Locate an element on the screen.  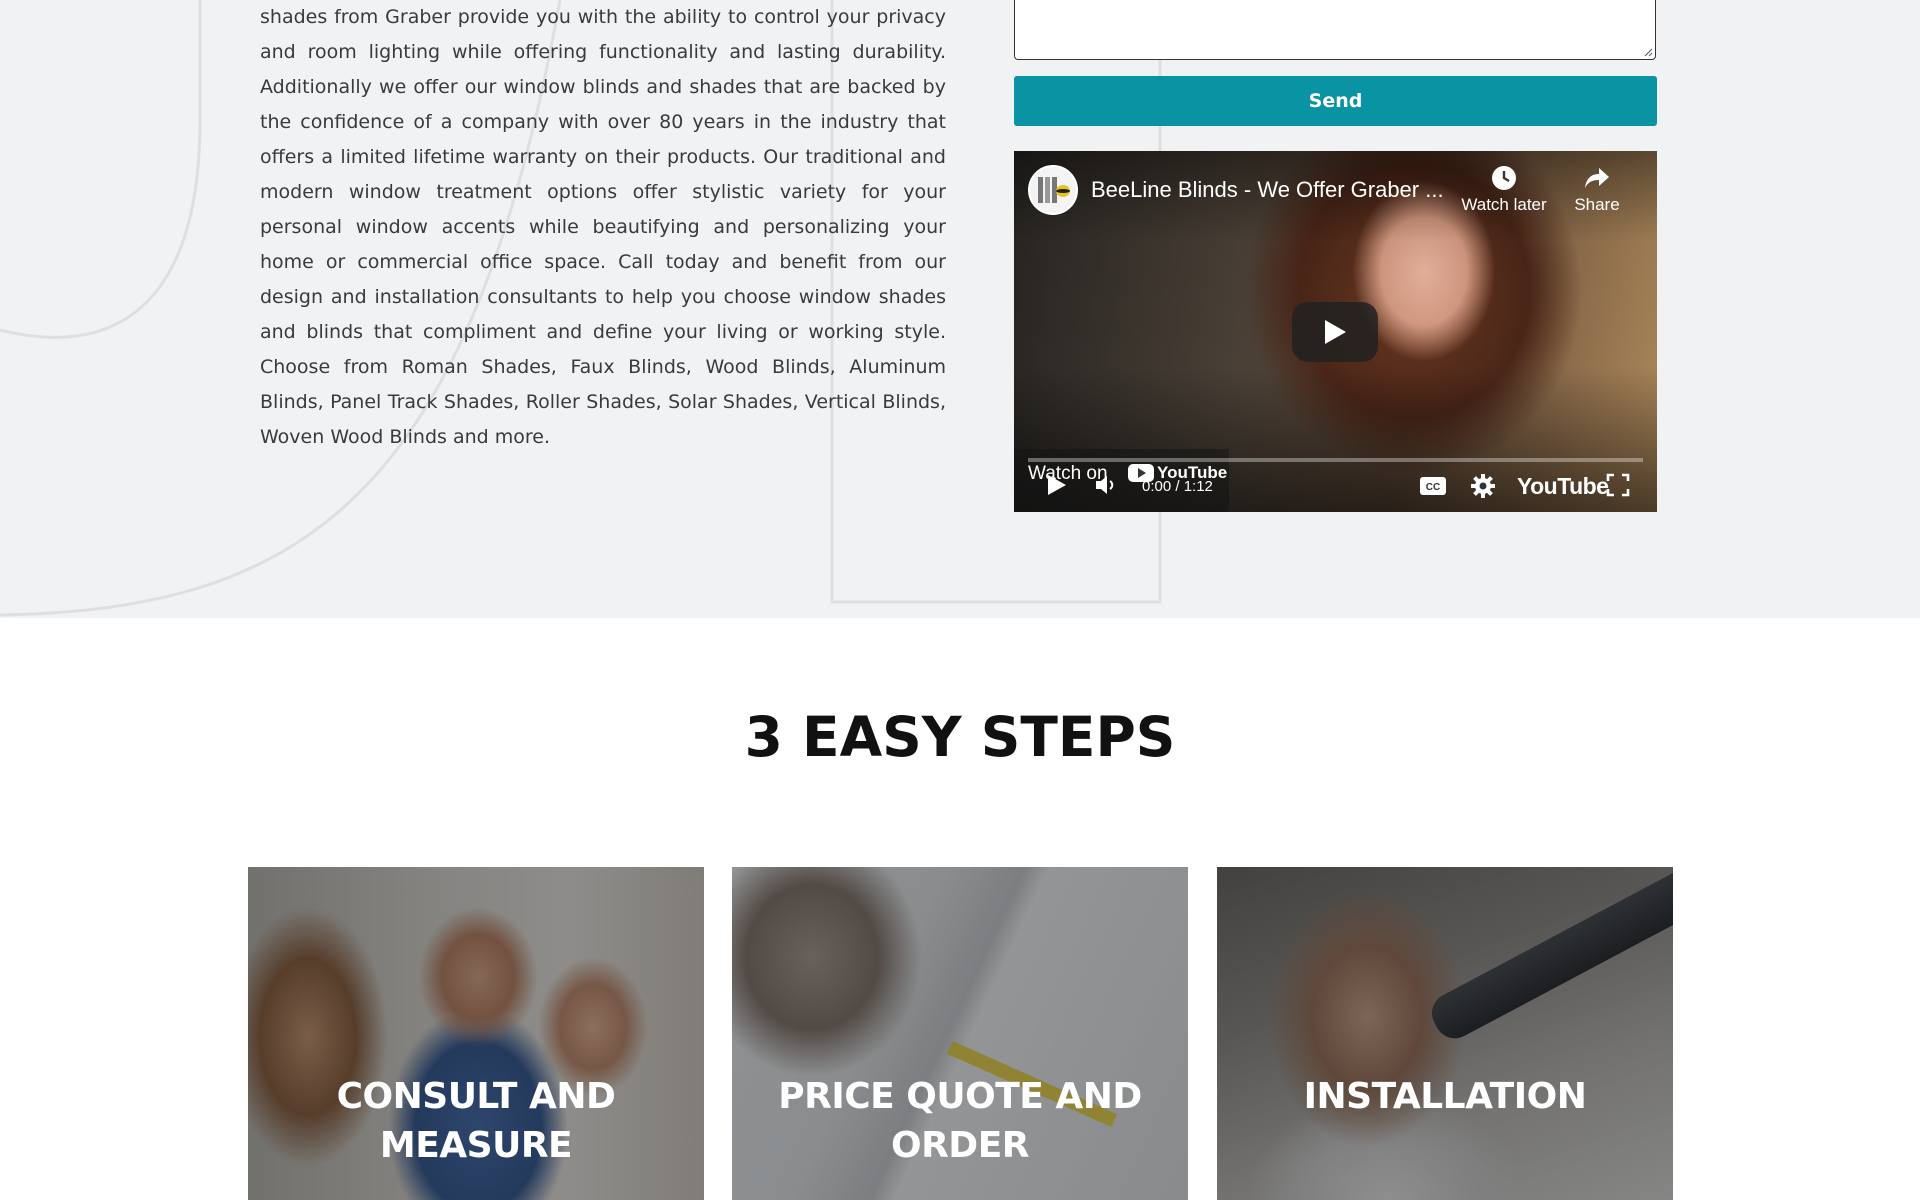
volume-icon is located at coordinates (1107, 485).